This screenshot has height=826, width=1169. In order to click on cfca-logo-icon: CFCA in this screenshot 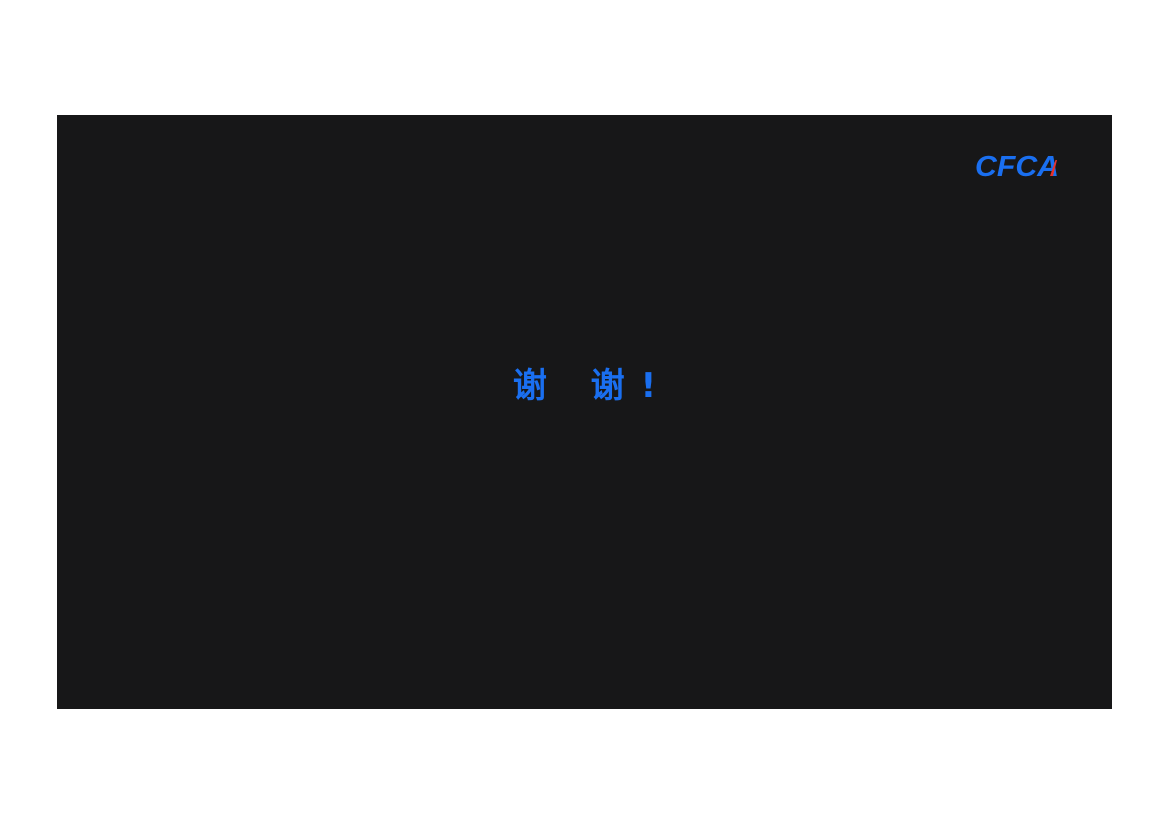, I will do `click(1017, 166)`.